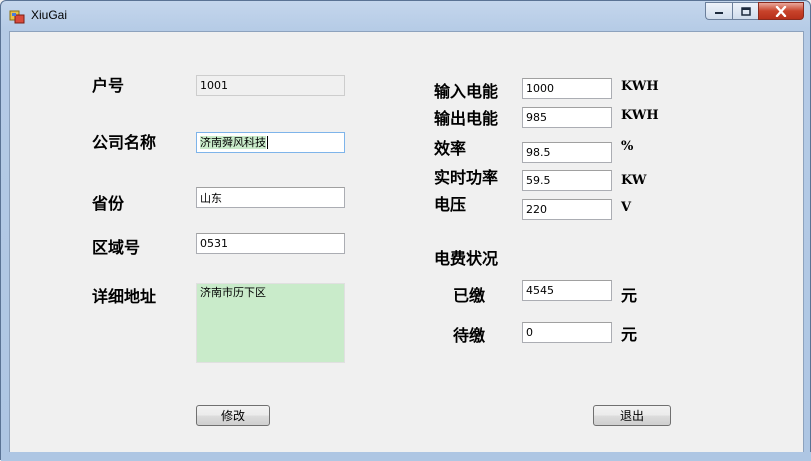 The image size is (811, 461). What do you see at coordinates (116, 247) in the screenshot?
I see `area-code-label: 区域号` at bounding box center [116, 247].